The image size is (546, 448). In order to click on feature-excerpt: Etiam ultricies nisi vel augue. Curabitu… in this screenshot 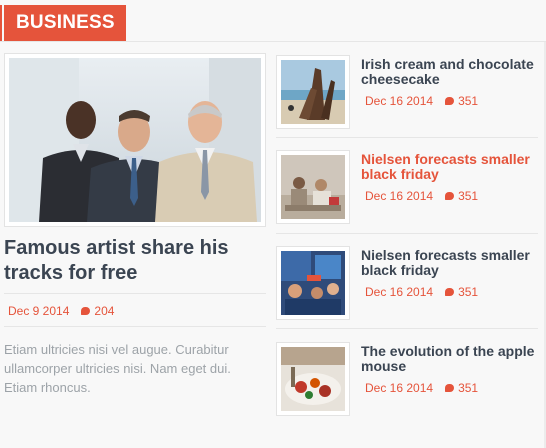, I will do `click(117, 368)`.